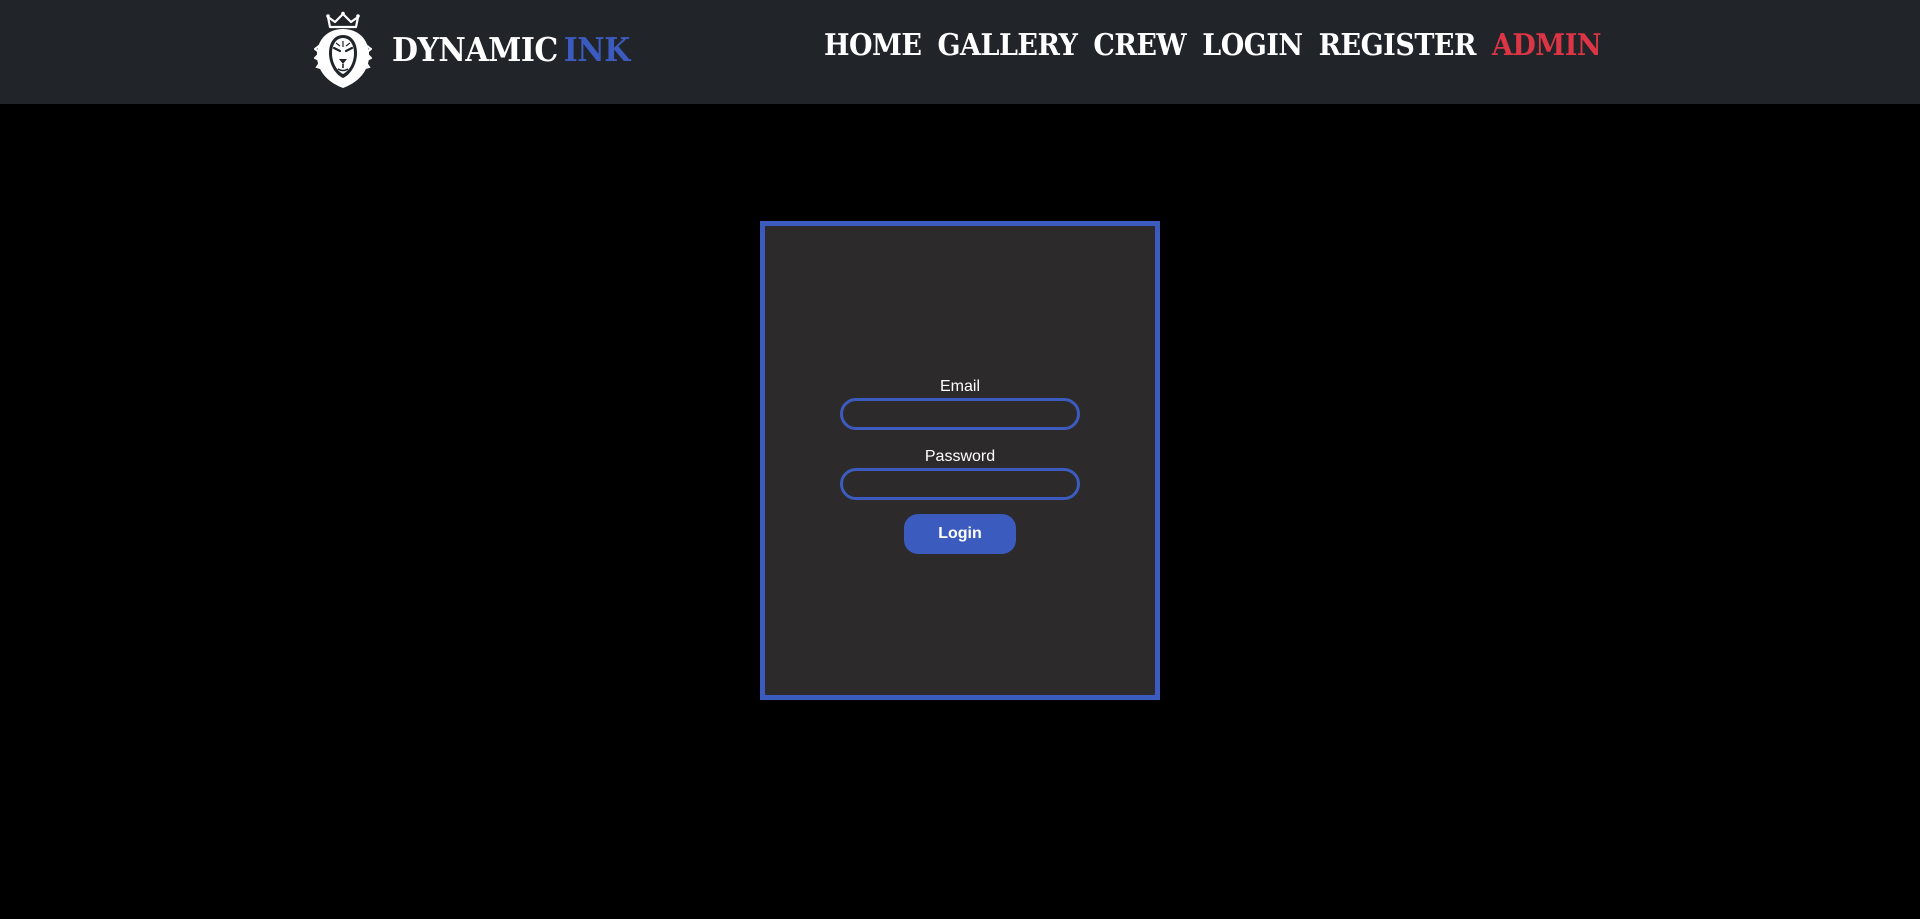  I want to click on password-field, so click(960, 484).